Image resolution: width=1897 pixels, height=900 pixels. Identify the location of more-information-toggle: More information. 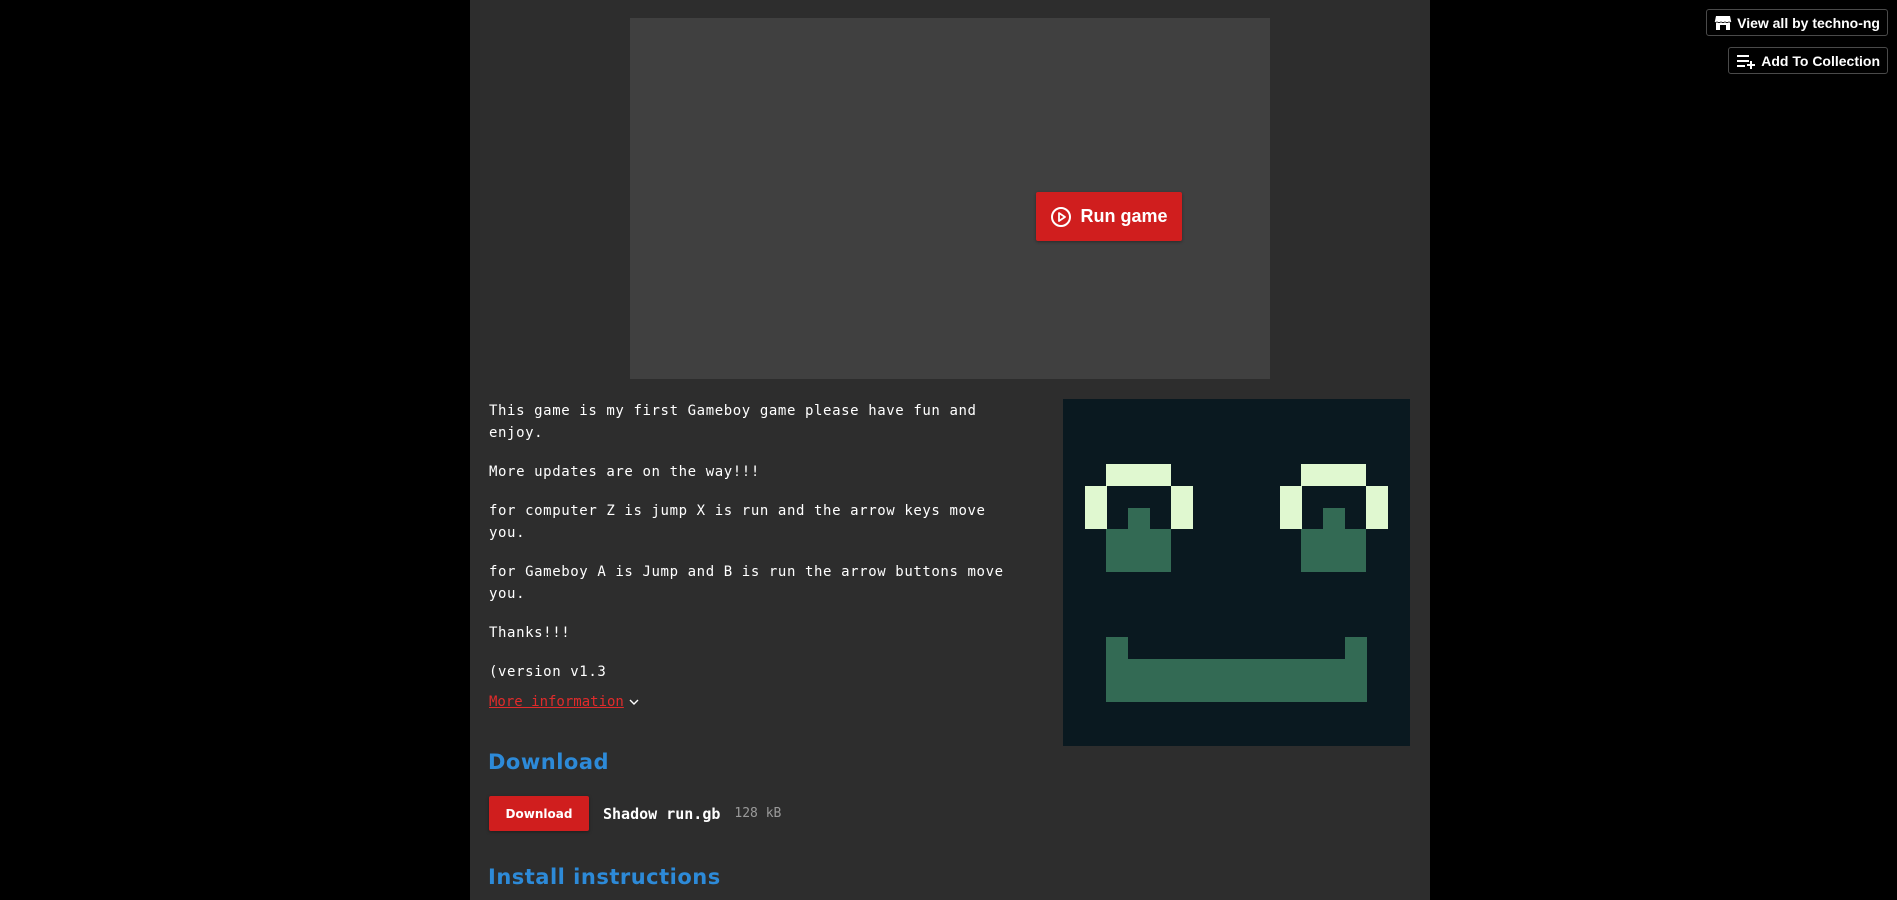
(564, 702).